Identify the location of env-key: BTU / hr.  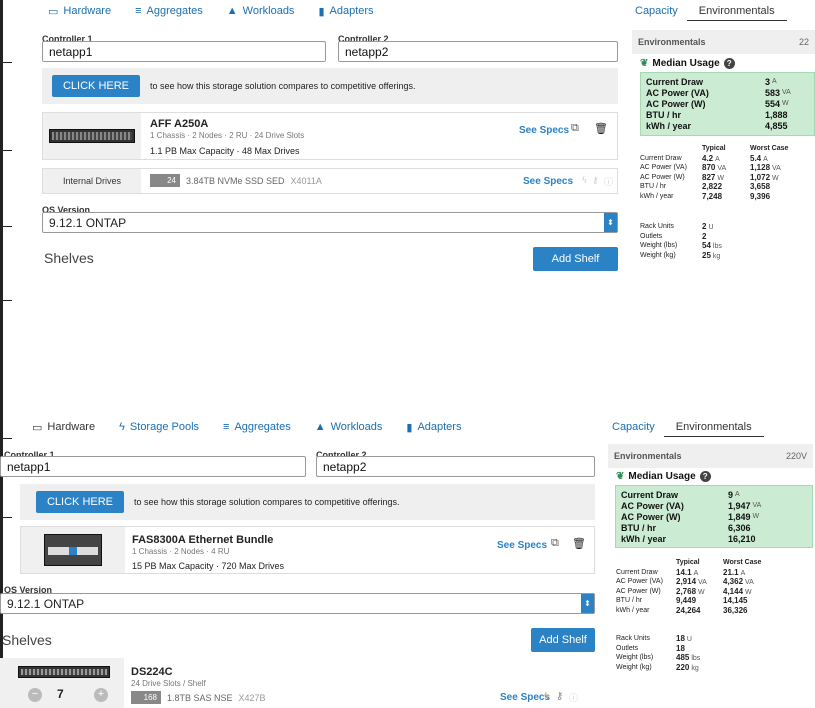
(629, 601).